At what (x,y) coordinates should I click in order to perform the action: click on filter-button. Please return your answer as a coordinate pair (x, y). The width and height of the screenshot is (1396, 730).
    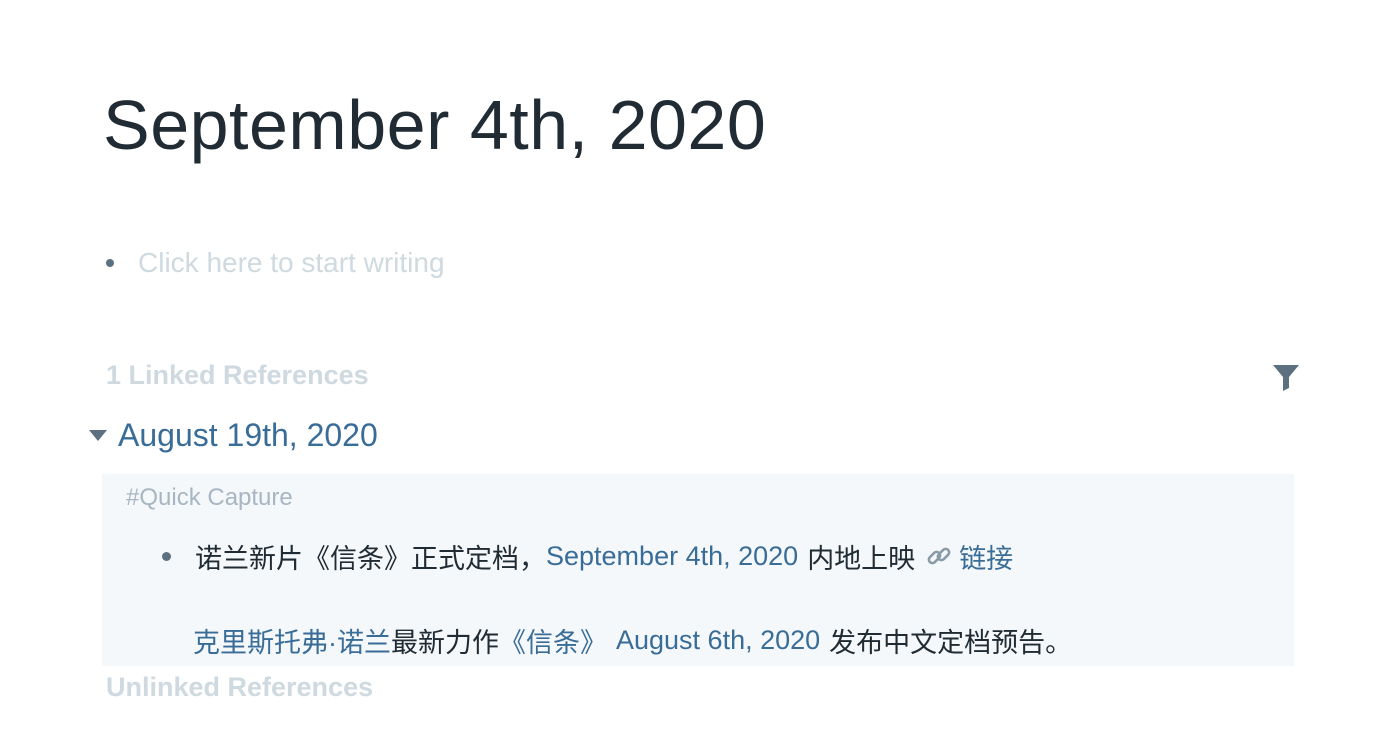
    Looking at the image, I should click on (1286, 377).